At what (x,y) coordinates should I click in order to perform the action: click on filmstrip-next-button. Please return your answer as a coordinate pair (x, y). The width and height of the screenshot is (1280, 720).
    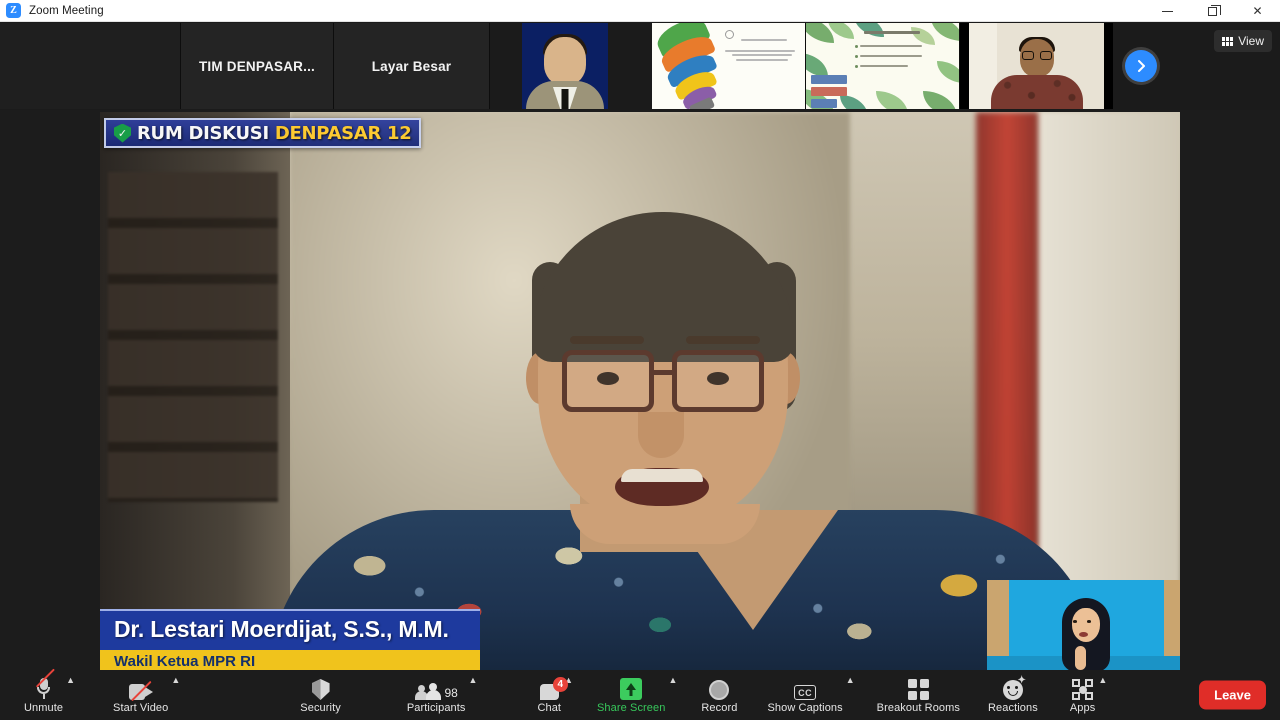
    Looking at the image, I should click on (1141, 66).